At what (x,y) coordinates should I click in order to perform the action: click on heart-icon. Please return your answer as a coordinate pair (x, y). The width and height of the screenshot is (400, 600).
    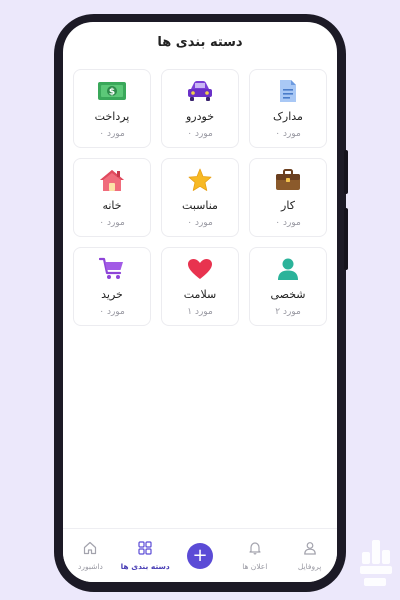
    Looking at the image, I should click on (200, 269).